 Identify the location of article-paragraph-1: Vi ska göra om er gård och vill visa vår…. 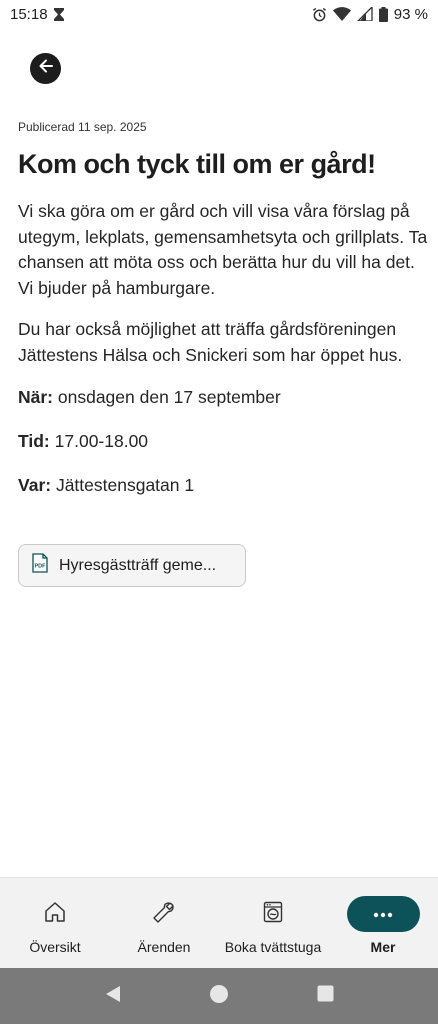
(223, 249).